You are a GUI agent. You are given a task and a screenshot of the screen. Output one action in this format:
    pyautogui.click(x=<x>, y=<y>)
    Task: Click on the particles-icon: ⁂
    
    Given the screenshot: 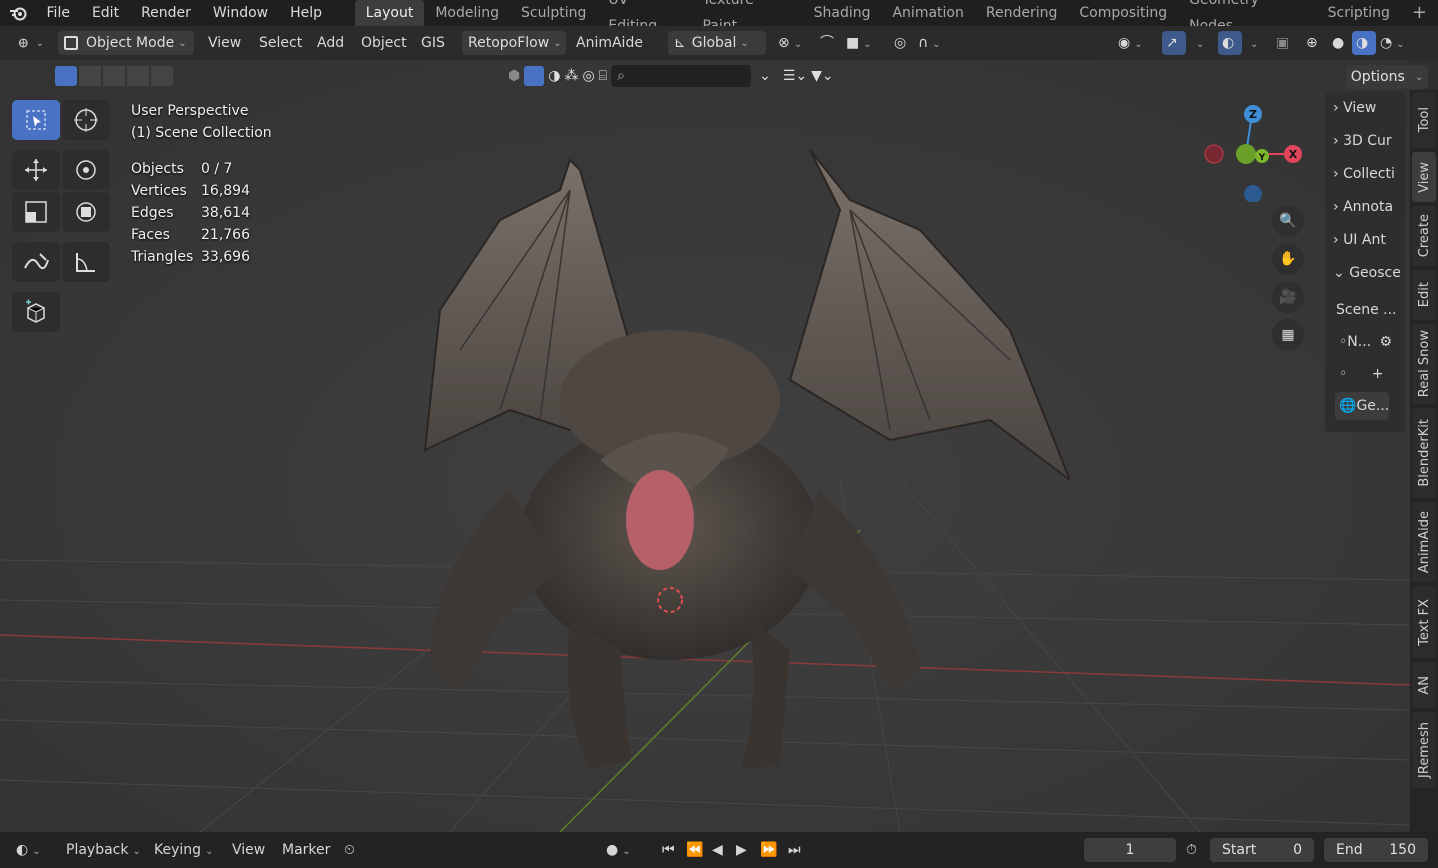 What is the action you would take?
    pyautogui.click(x=571, y=76)
    